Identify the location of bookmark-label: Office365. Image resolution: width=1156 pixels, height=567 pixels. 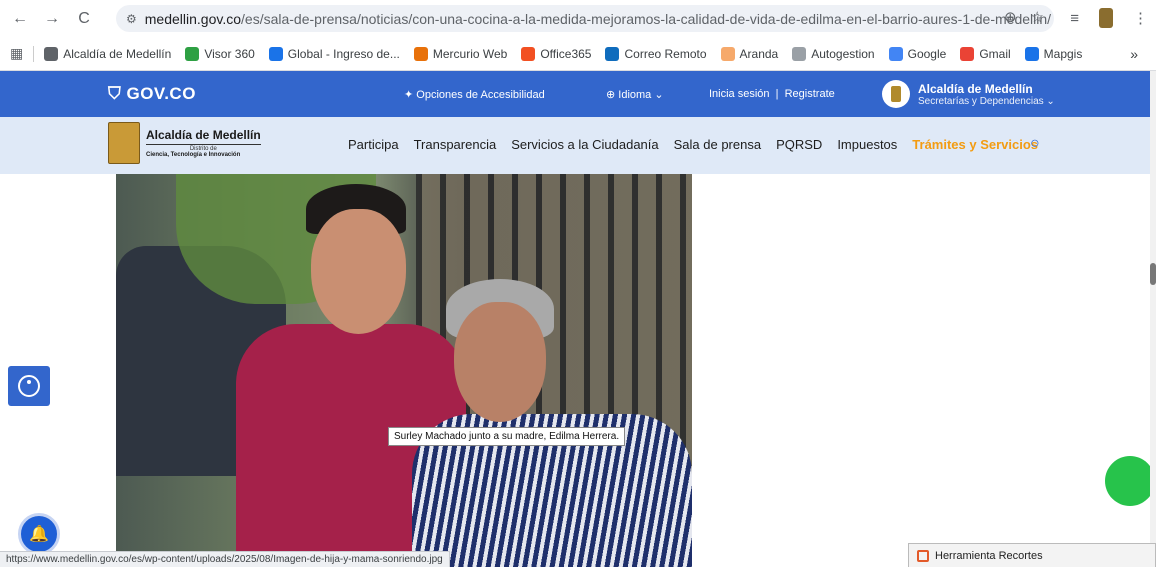
(566, 53).